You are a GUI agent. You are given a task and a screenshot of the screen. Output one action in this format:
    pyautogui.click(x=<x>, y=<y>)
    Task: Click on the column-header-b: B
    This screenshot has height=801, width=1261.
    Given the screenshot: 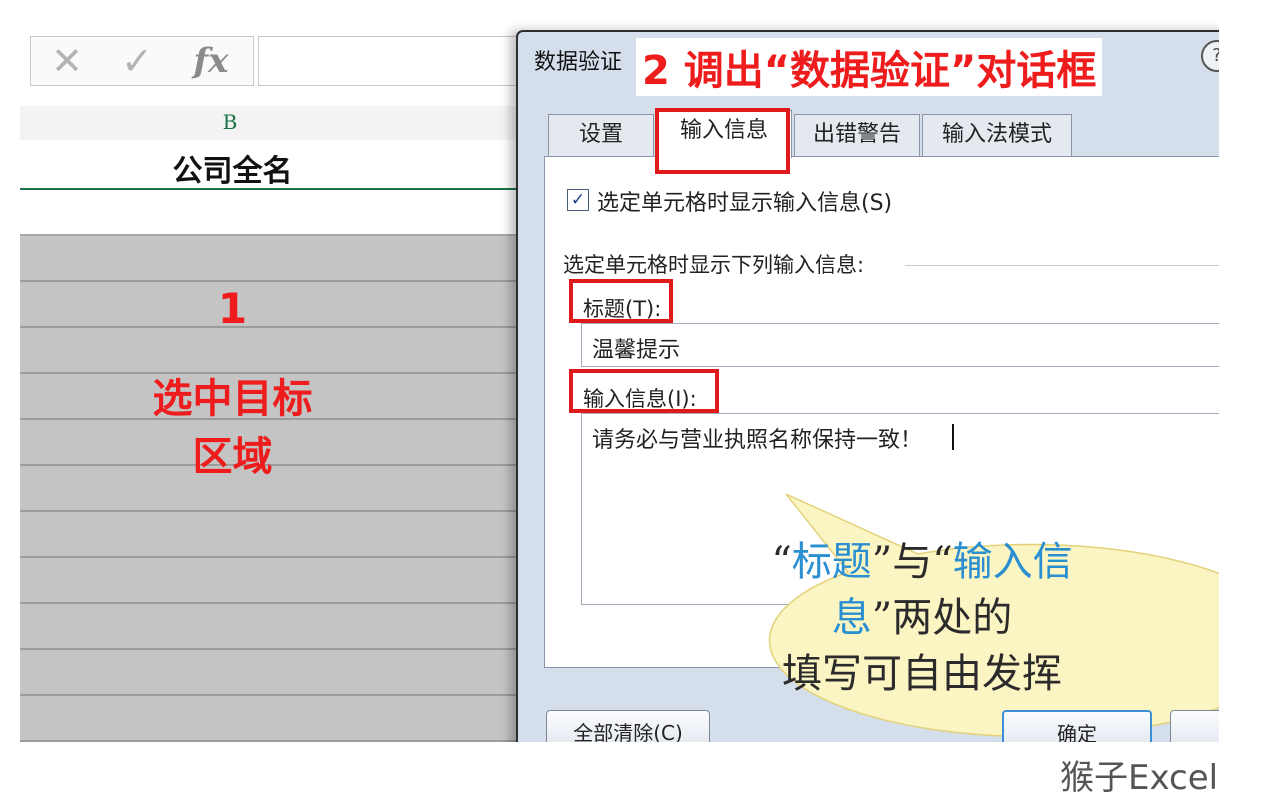 What is the action you would take?
    pyautogui.click(x=230, y=122)
    